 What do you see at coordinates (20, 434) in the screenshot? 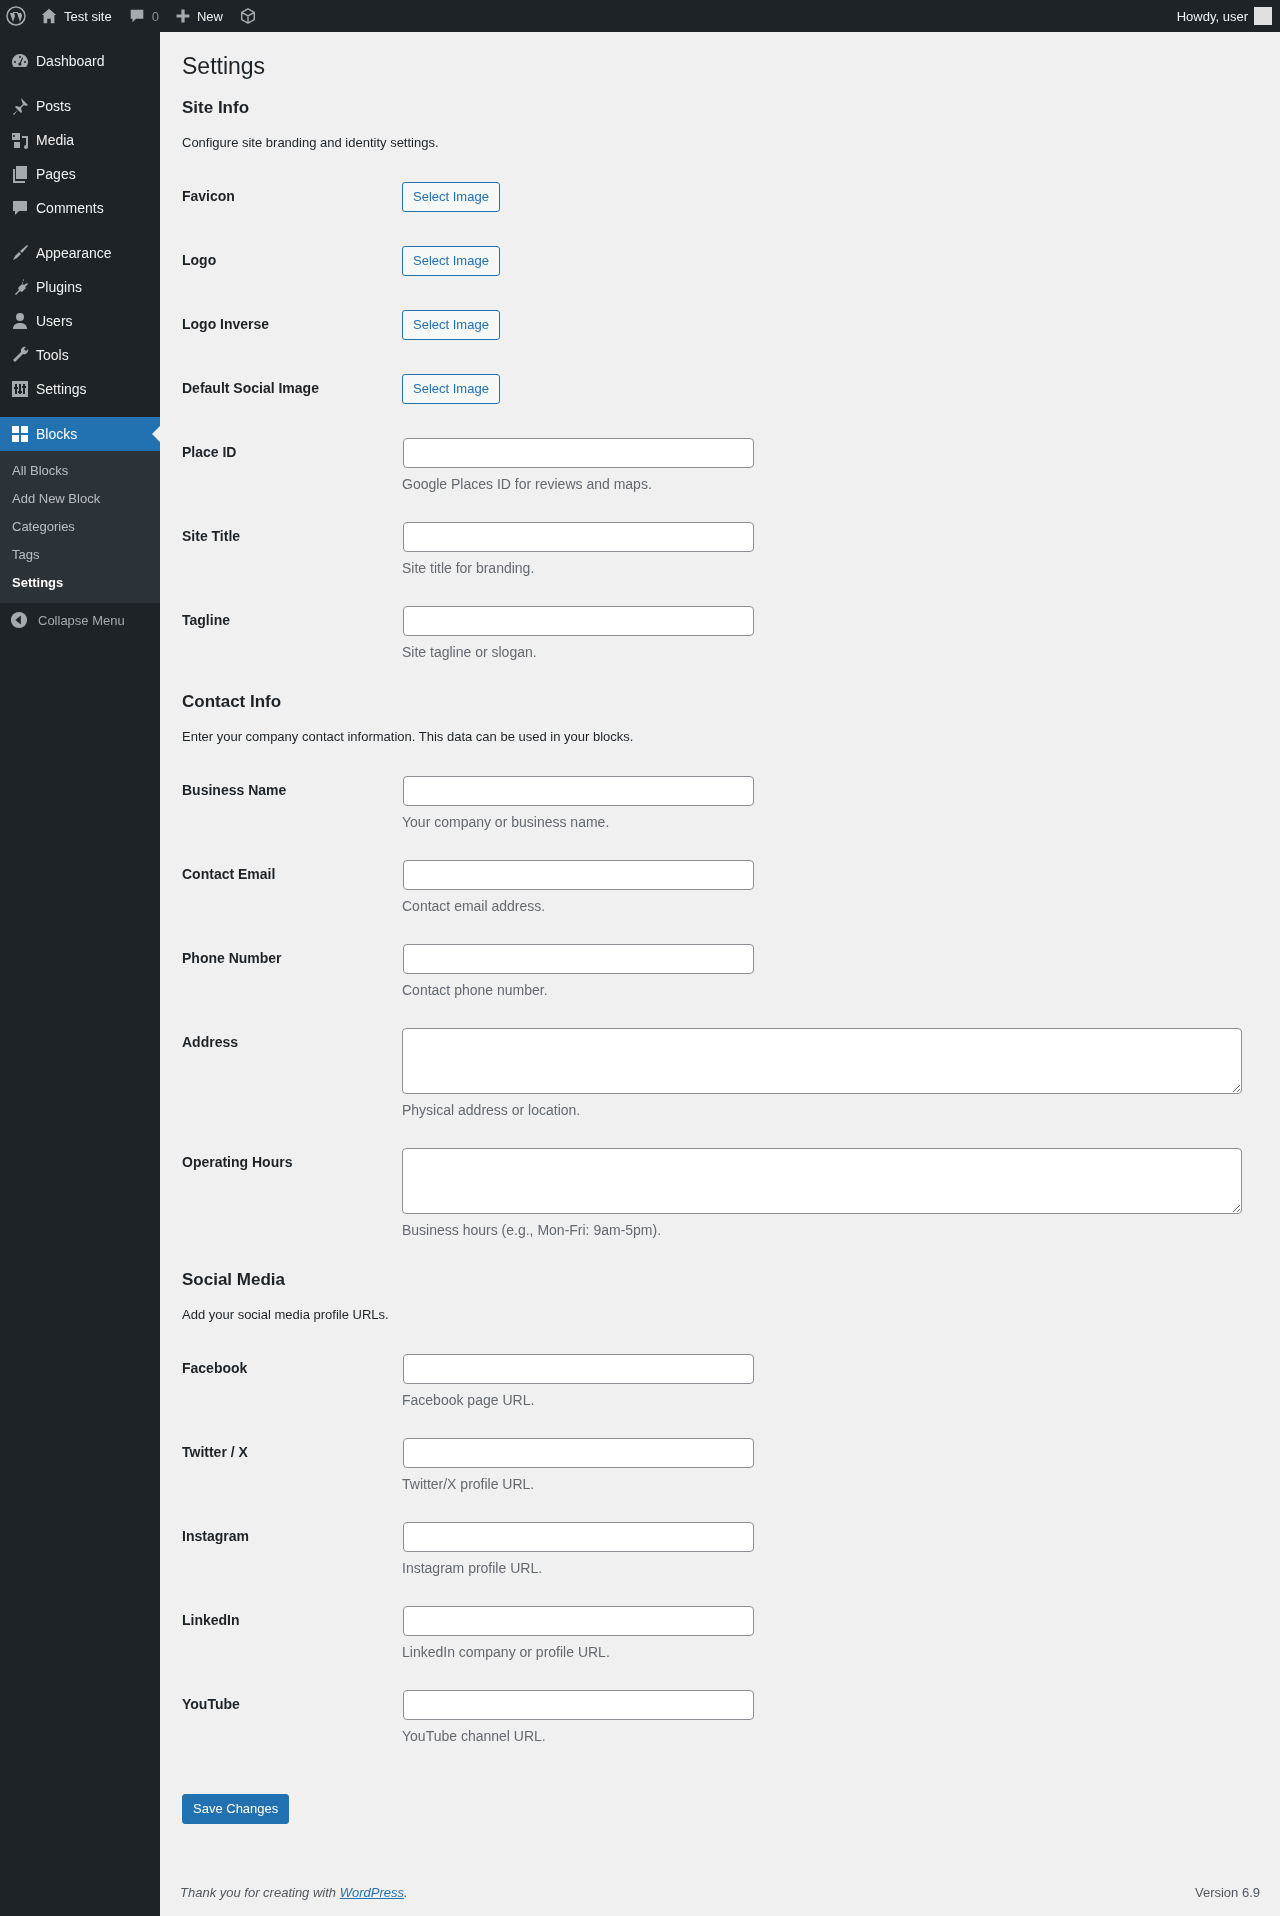
I see `grid-icon` at bounding box center [20, 434].